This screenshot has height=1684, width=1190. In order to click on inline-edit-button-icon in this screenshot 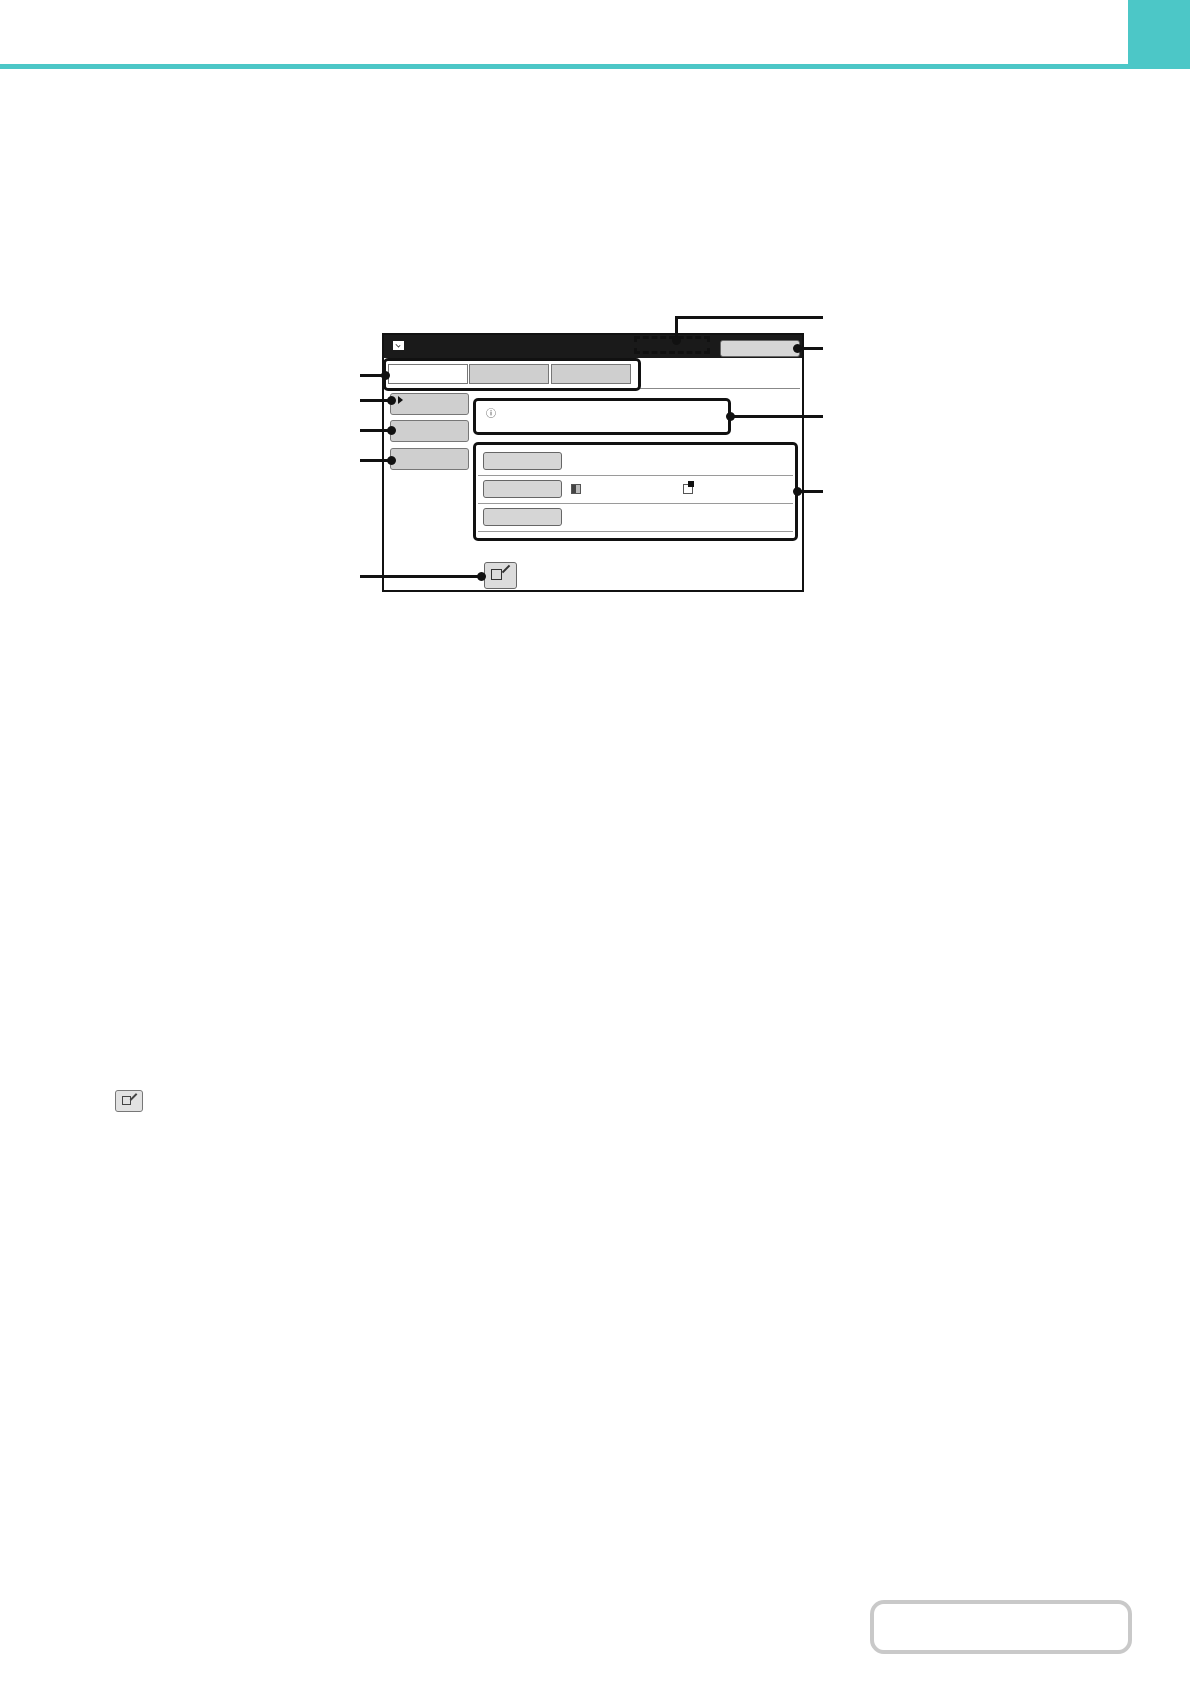, I will do `click(129, 1101)`.